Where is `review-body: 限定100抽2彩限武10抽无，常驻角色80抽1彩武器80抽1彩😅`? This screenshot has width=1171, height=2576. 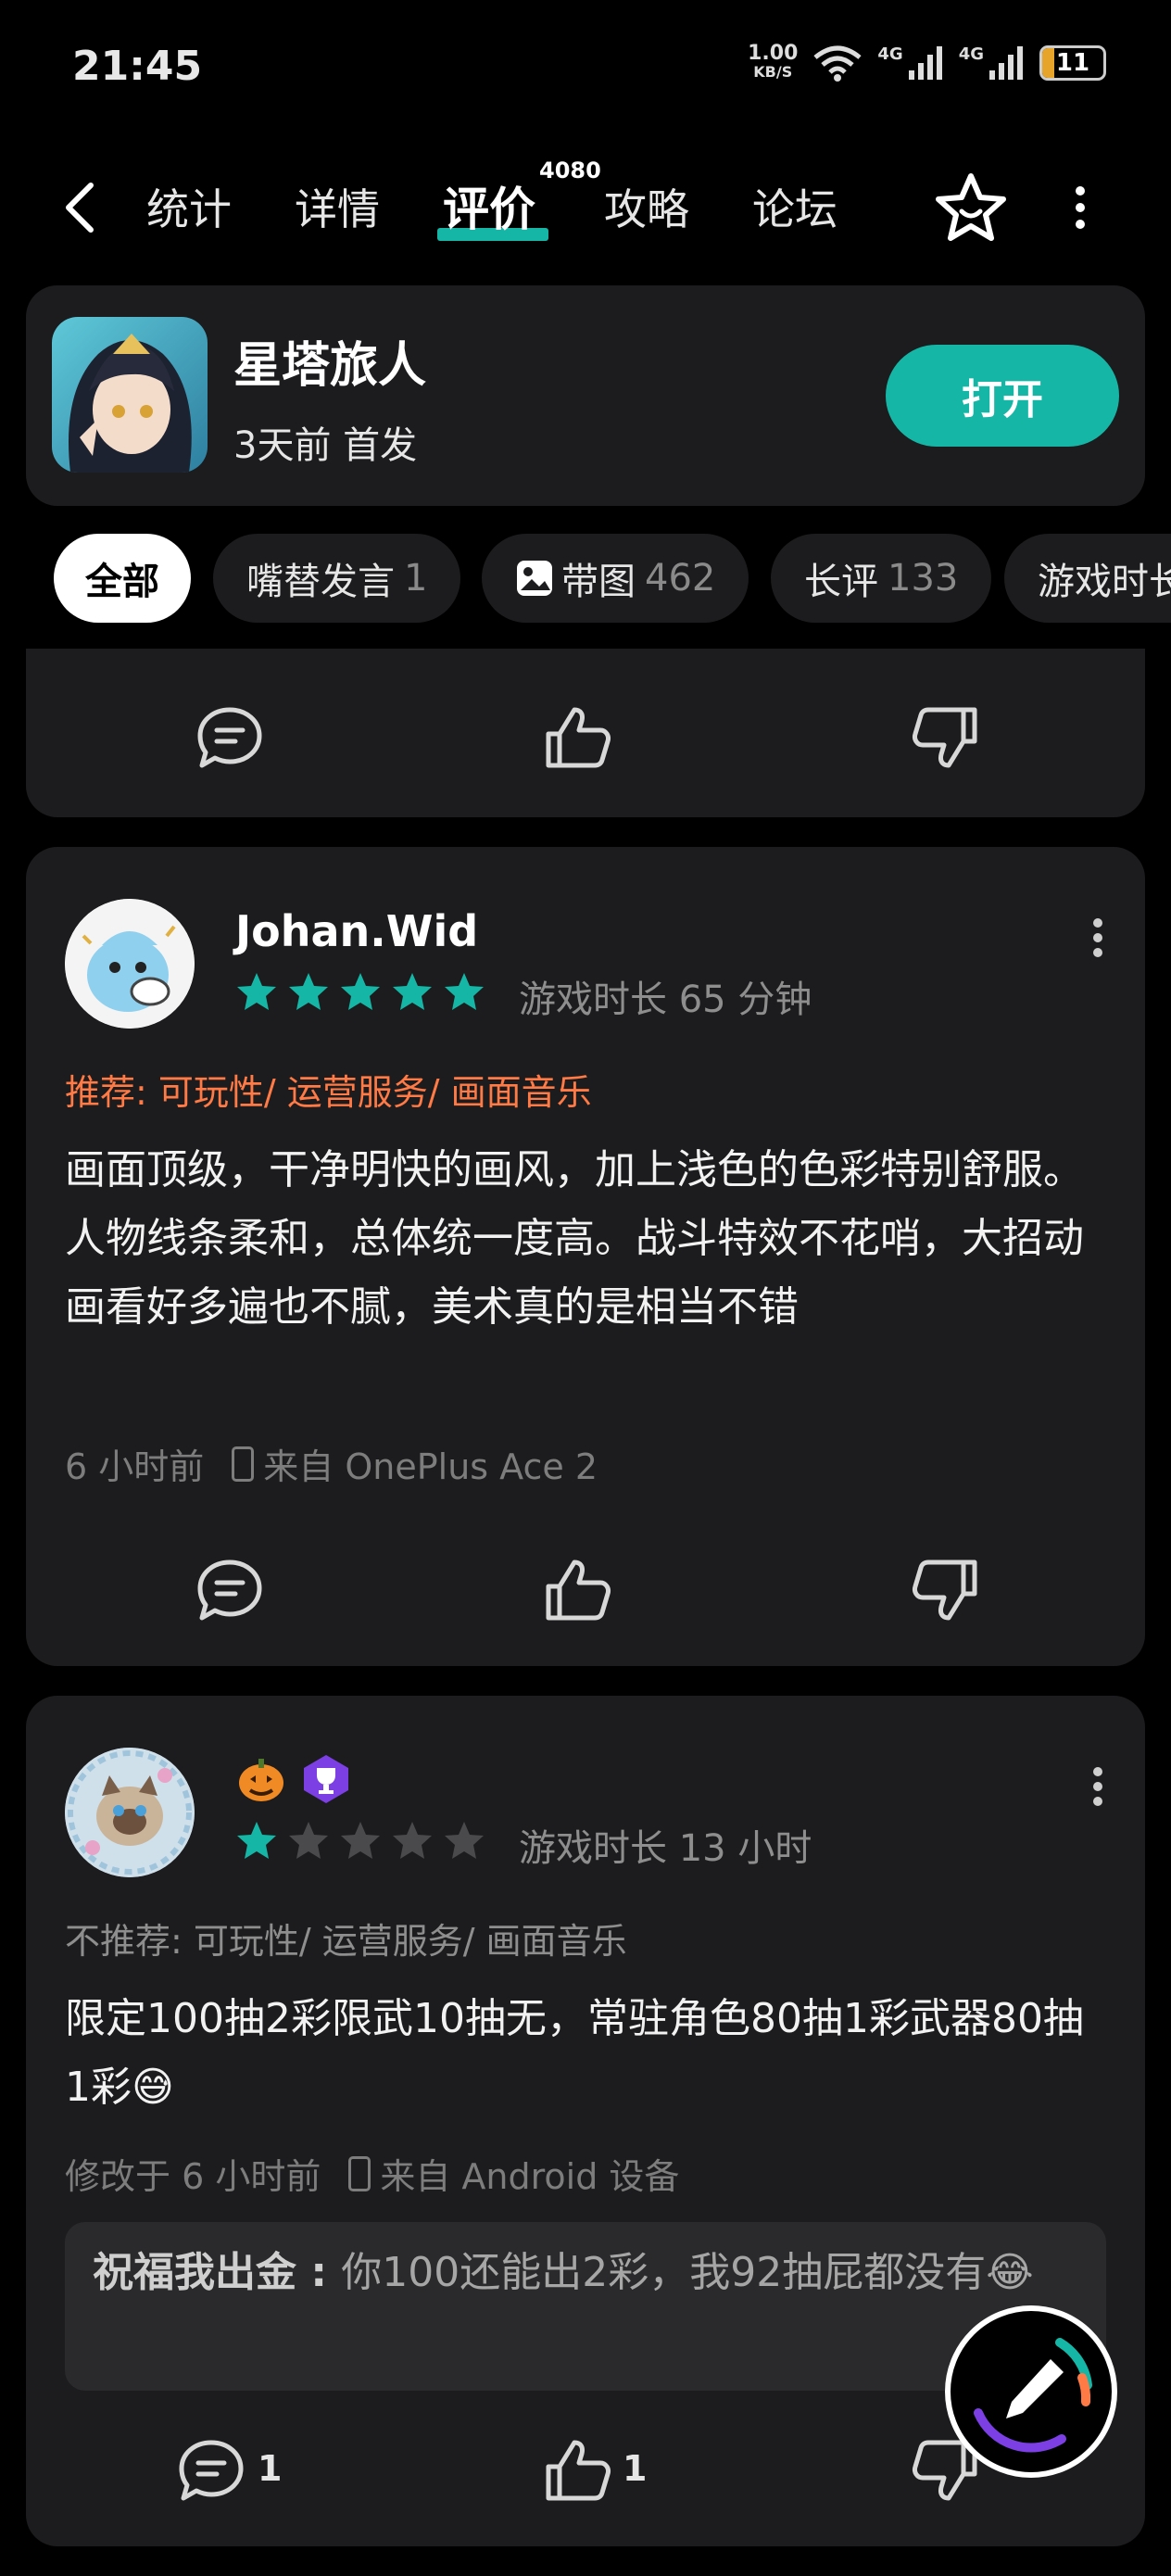 review-body: 限定100抽2彩限武10抽无，常驻角色80抽1彩武器80抽1彩😅 is located at coordinates (584, 2054).